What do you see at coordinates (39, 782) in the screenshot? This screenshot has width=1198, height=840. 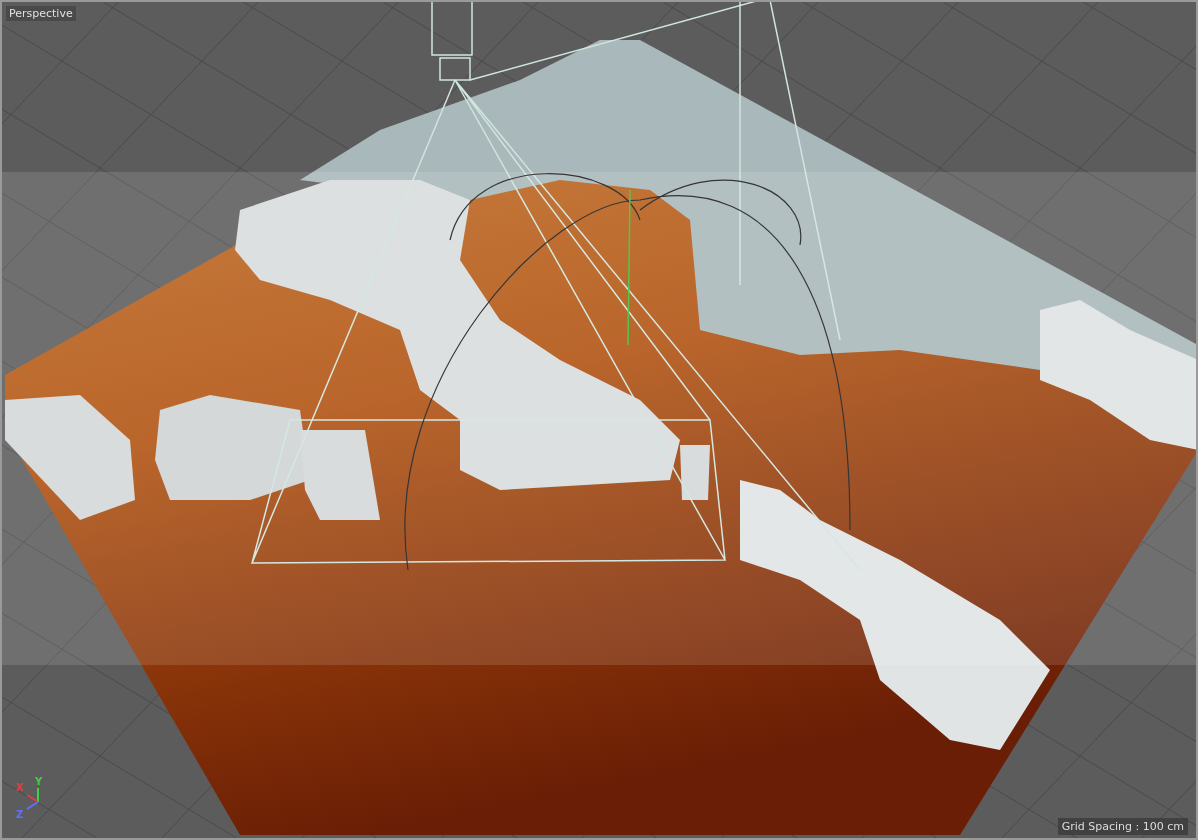 I see `axis-label: Y` at bounding box center [39, 782].